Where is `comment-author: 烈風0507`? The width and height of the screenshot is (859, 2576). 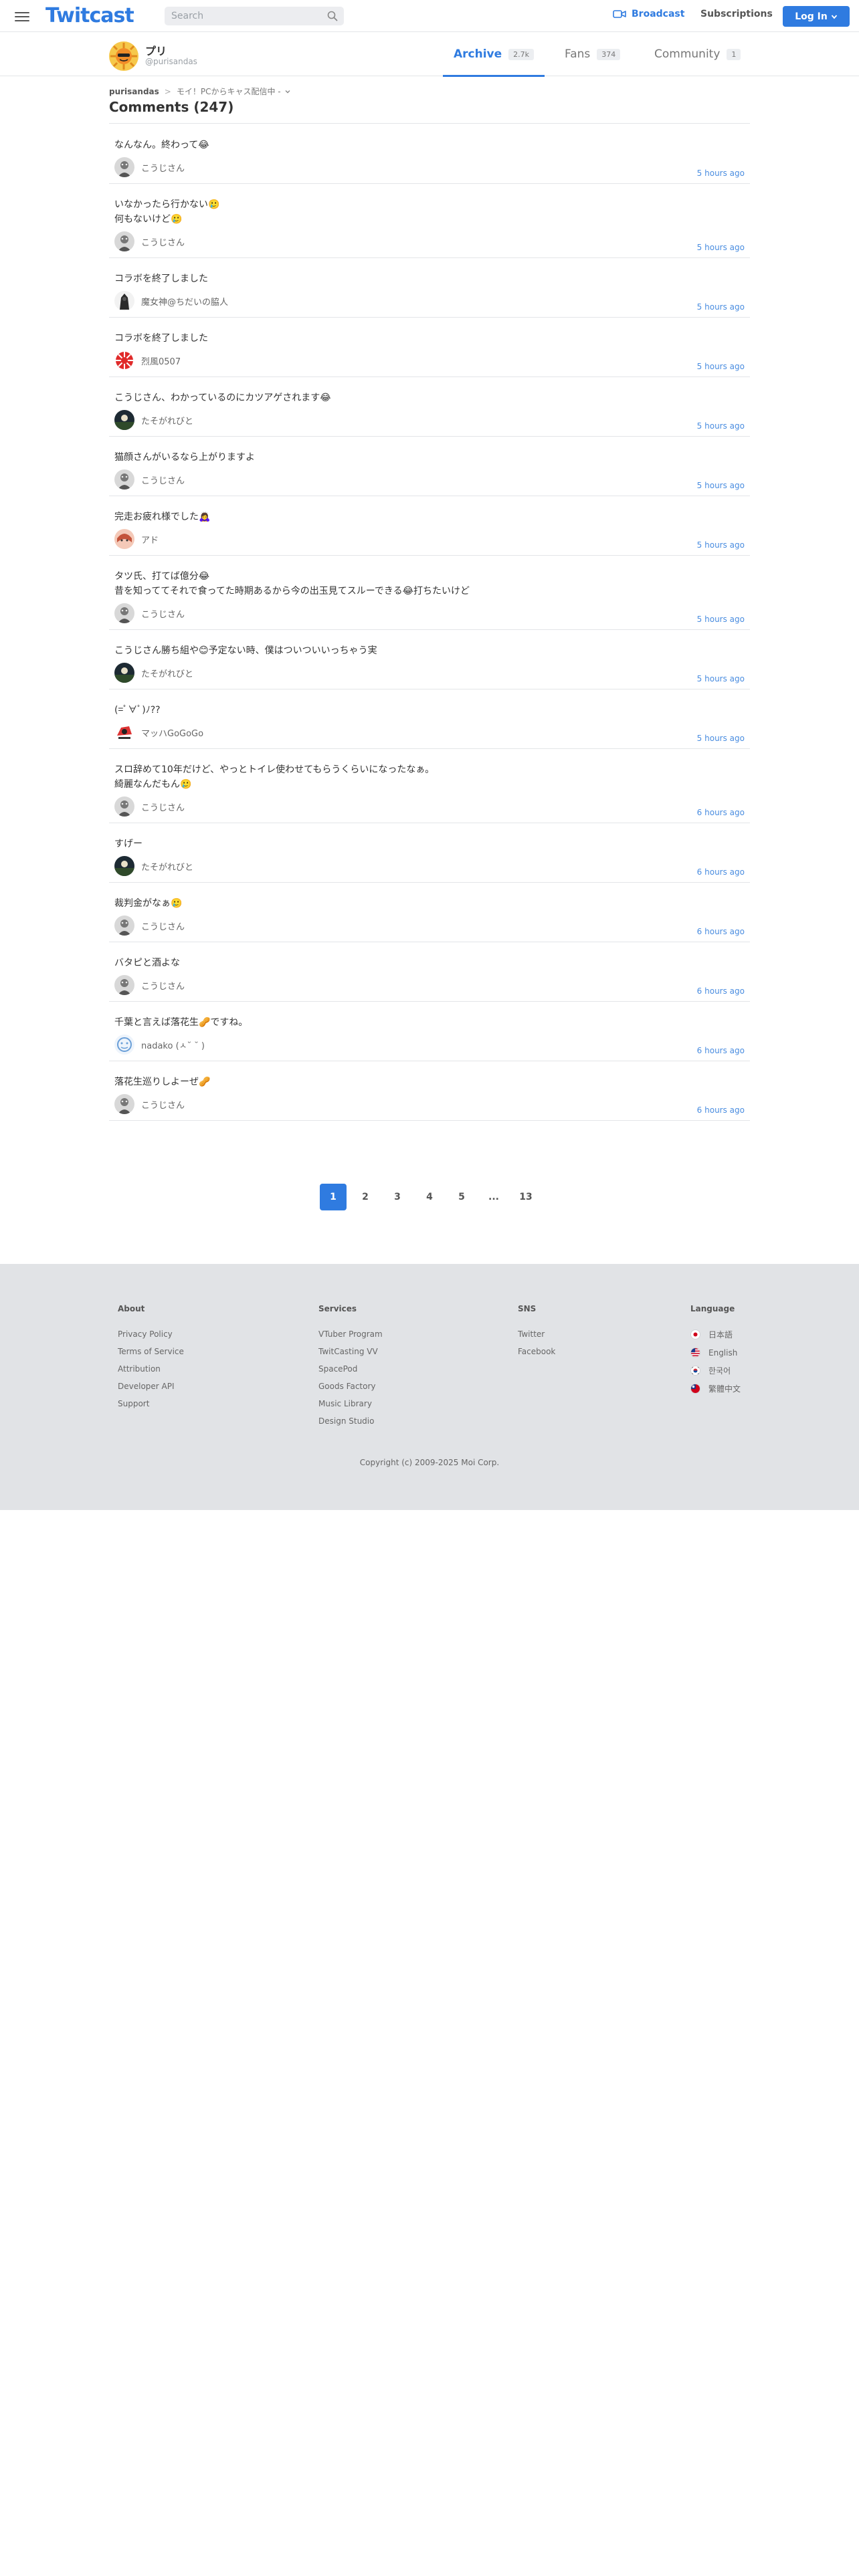
comment-author: 烈風0507 is located at coordinates (161, 361).